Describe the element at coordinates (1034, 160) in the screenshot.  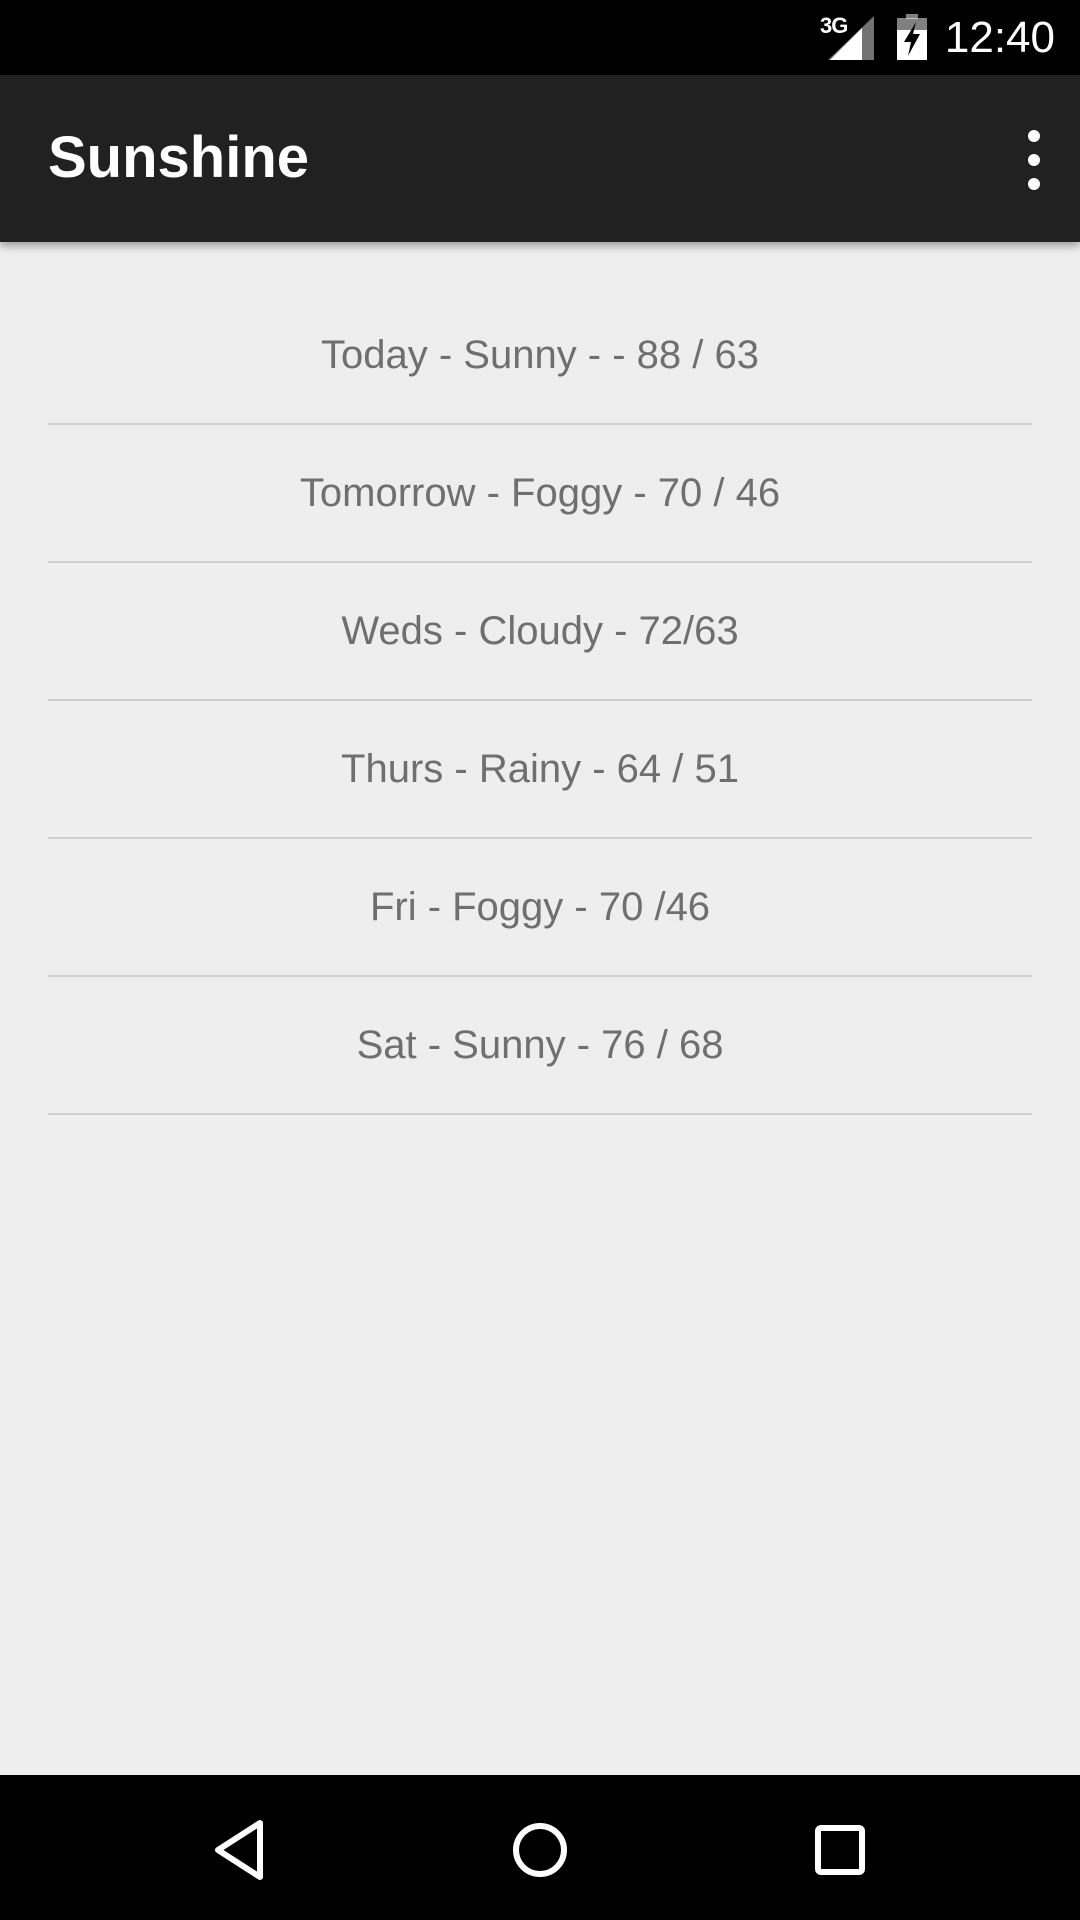
I see `more-vert-icon` at that location.